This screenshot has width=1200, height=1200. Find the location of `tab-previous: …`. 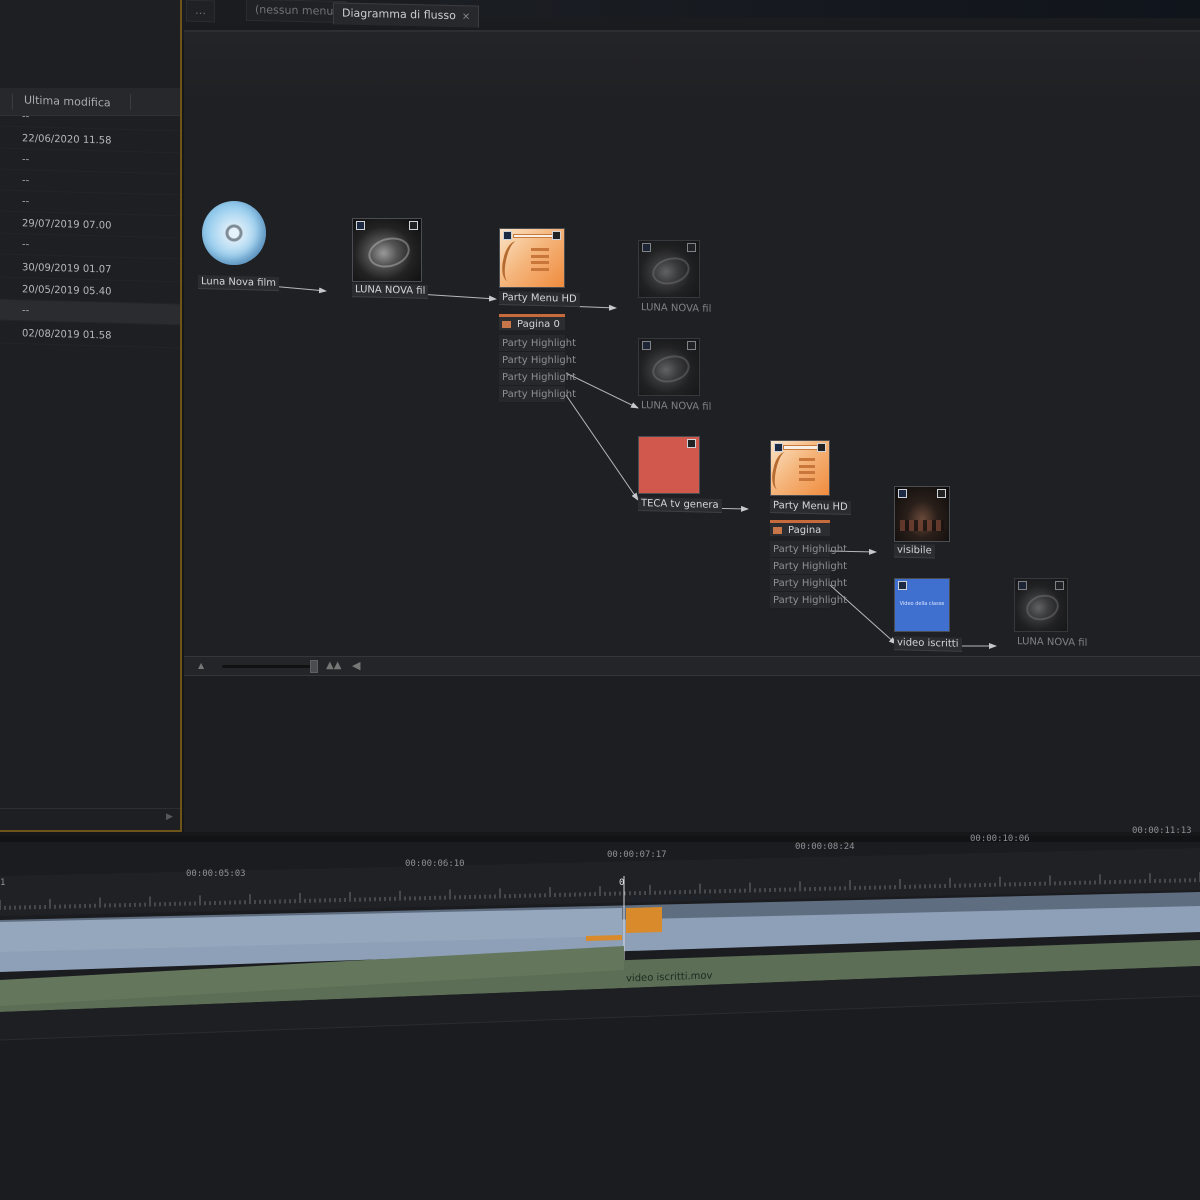

tab-previous: … is located at coordinates (200, 11).